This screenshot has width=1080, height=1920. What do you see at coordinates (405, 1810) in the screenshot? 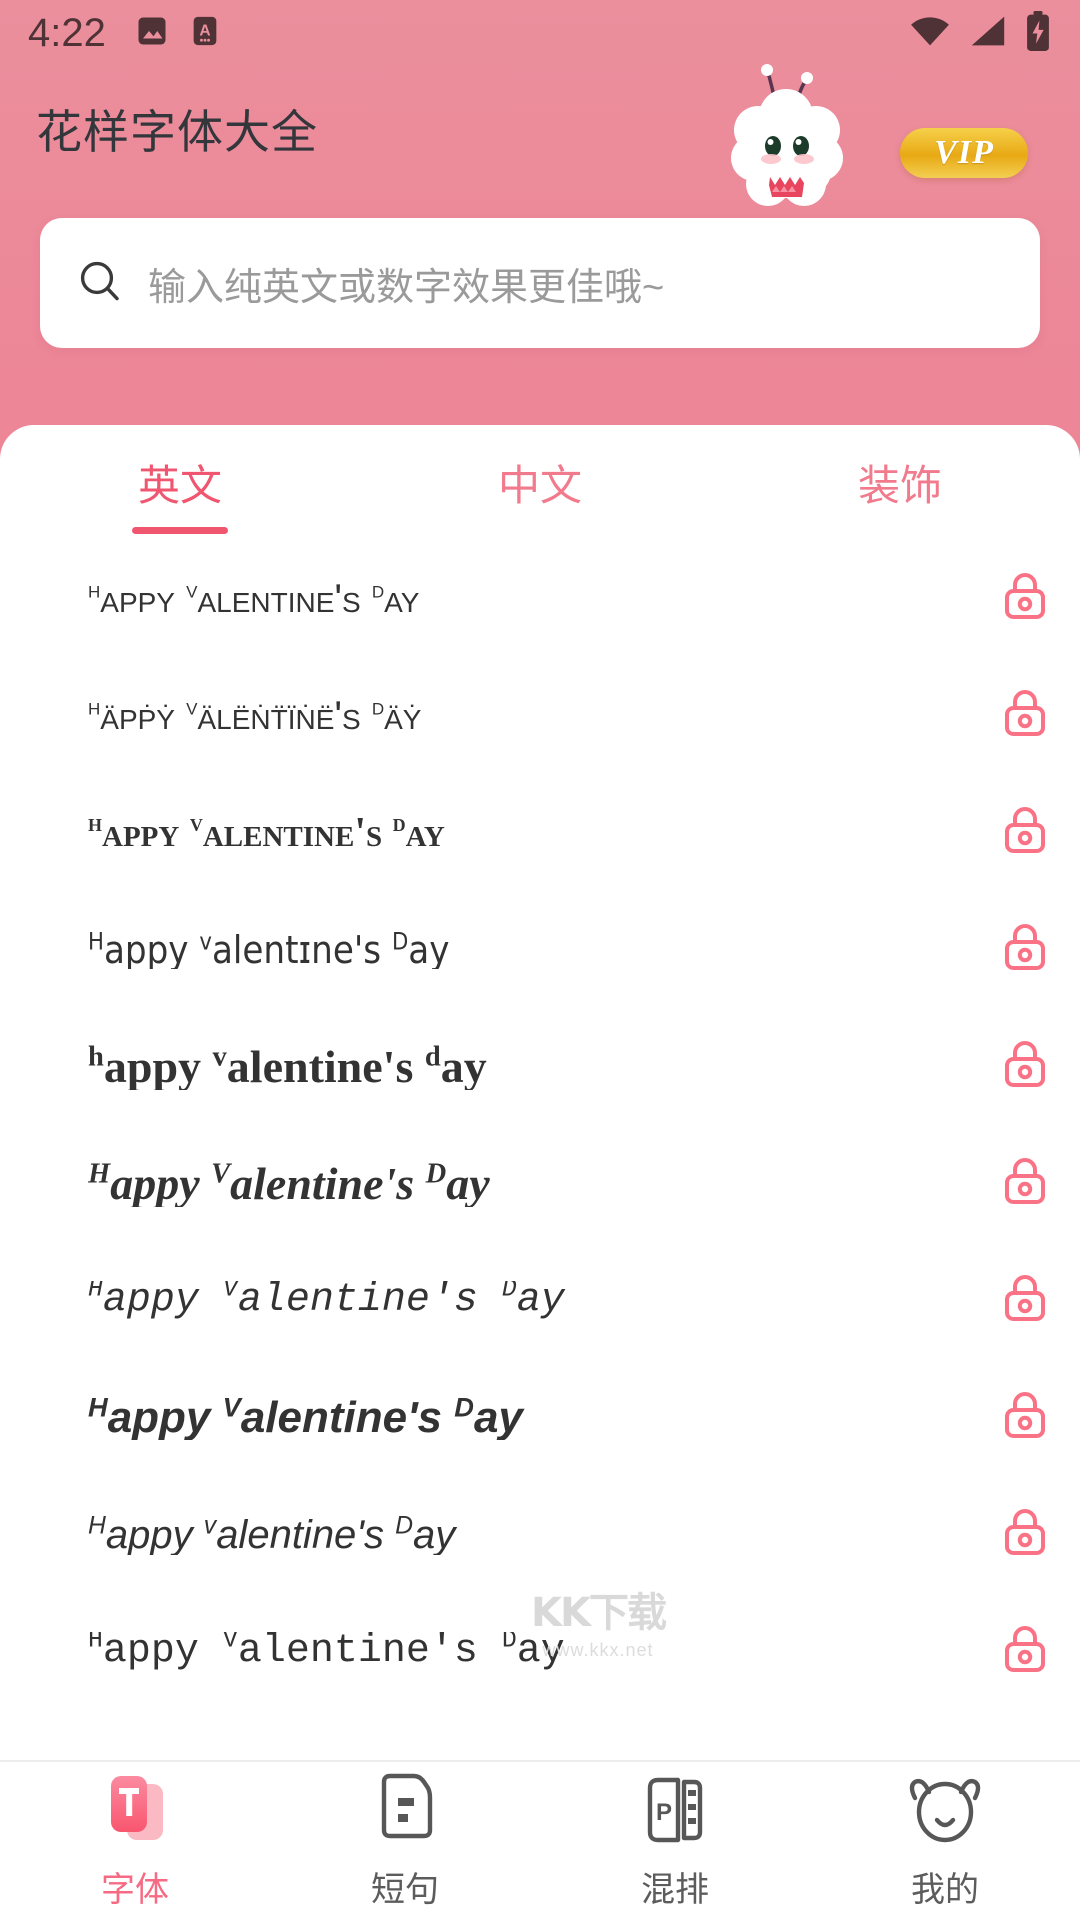
I see `short-phrase-icon` at bounding box center [405, 1810].